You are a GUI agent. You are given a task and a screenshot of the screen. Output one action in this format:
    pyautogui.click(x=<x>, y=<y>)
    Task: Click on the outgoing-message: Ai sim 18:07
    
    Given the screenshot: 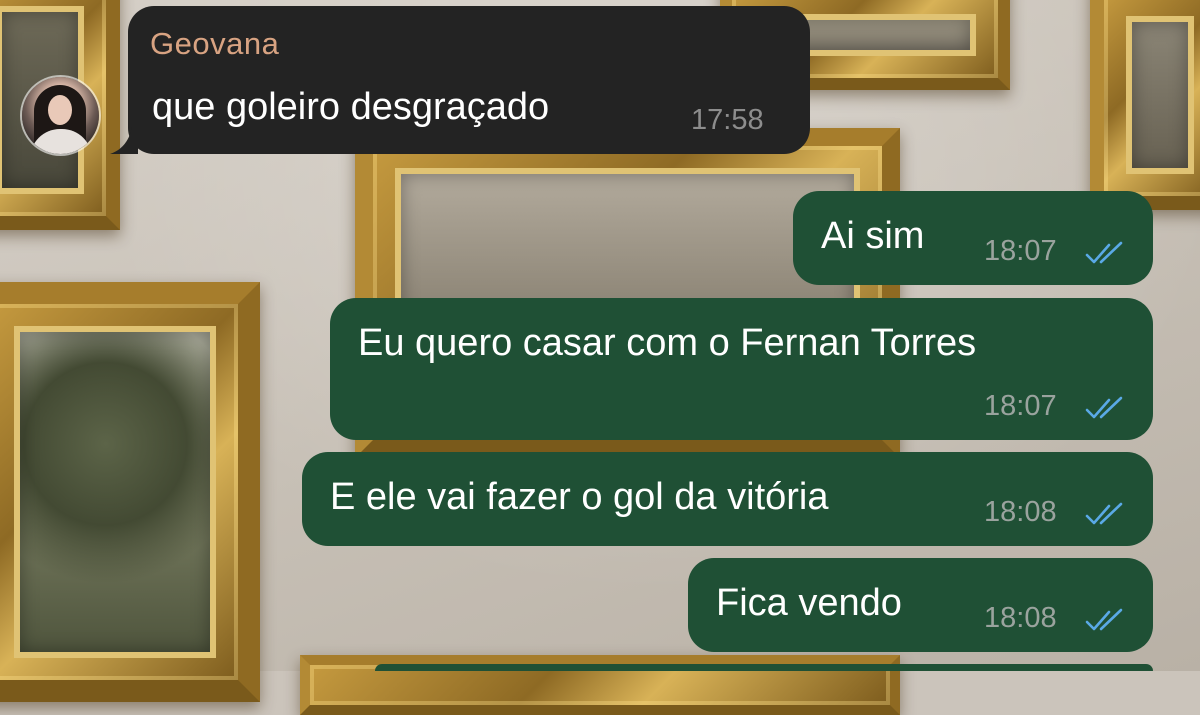 What is the action you would take?
    pyautogui.click(x=973, y=238)
    